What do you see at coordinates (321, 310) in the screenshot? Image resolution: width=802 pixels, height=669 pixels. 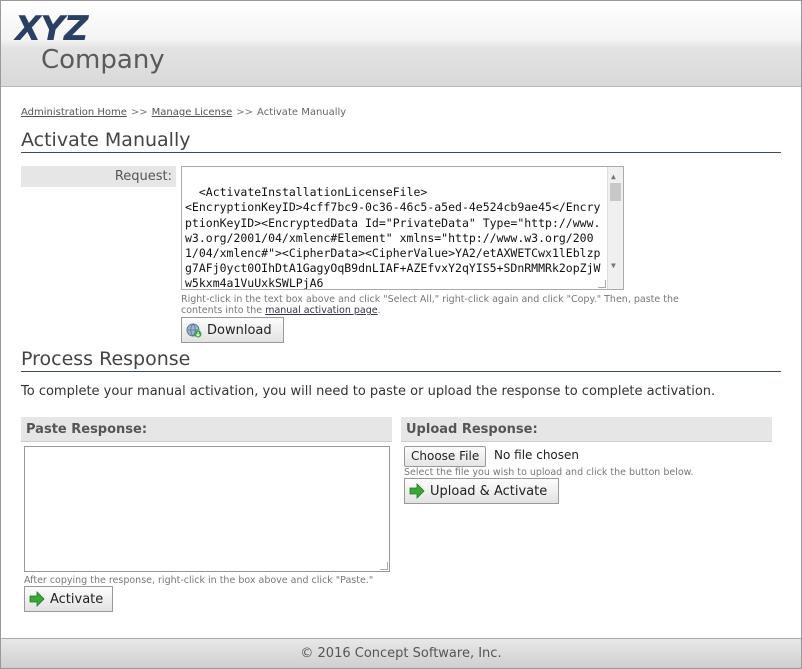 I see `manual-activation-link: manual activation page` at bounding box center [321, 310].